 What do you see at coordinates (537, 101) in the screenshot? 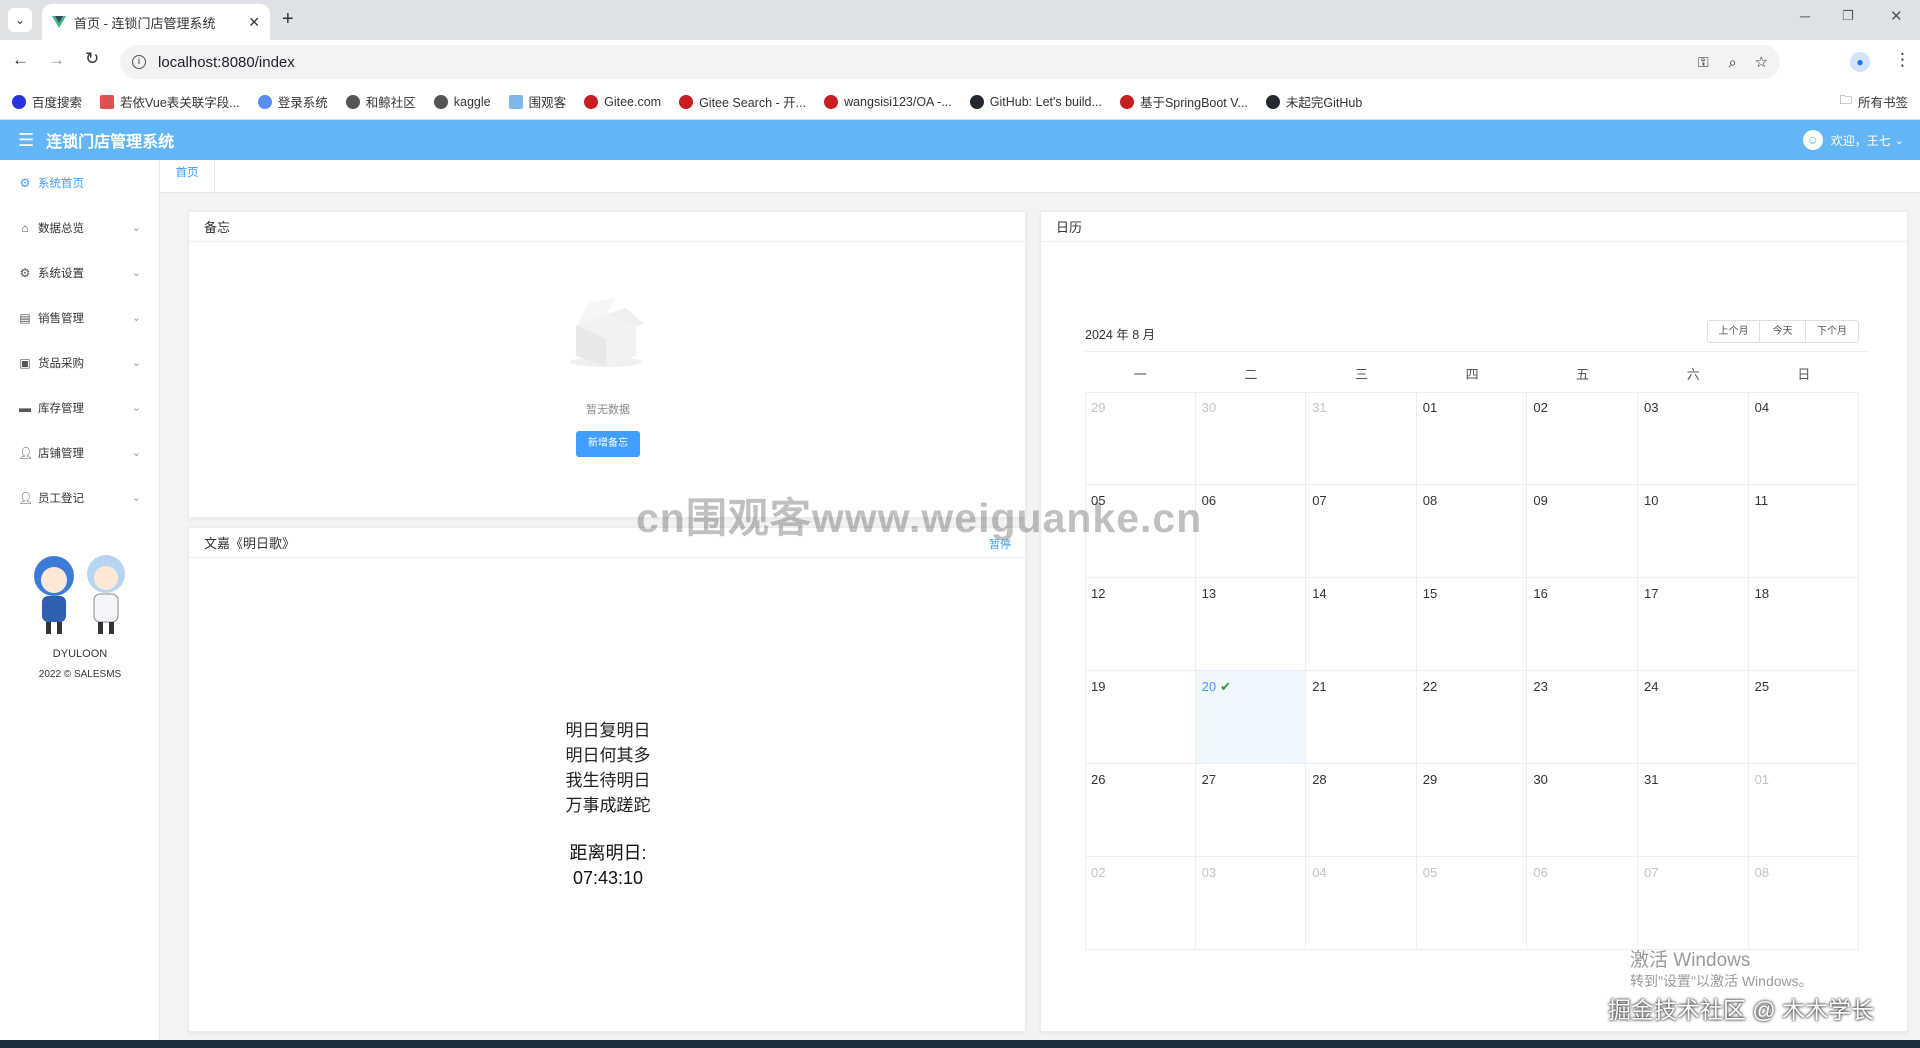
I see `bookmark-weiguanke: 围观客` at bounding box center [537, 101].